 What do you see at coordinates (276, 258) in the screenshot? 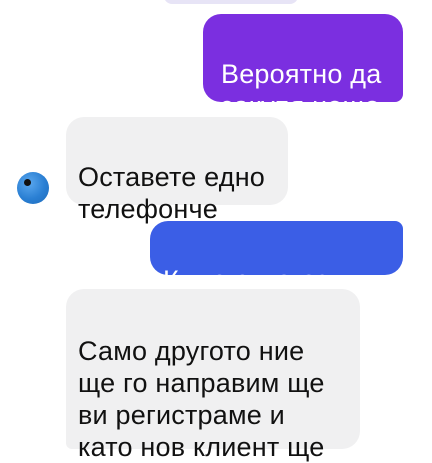
I see `outgoing-message-bubble: Къде е магазиът` at bounding box center [276, 258].